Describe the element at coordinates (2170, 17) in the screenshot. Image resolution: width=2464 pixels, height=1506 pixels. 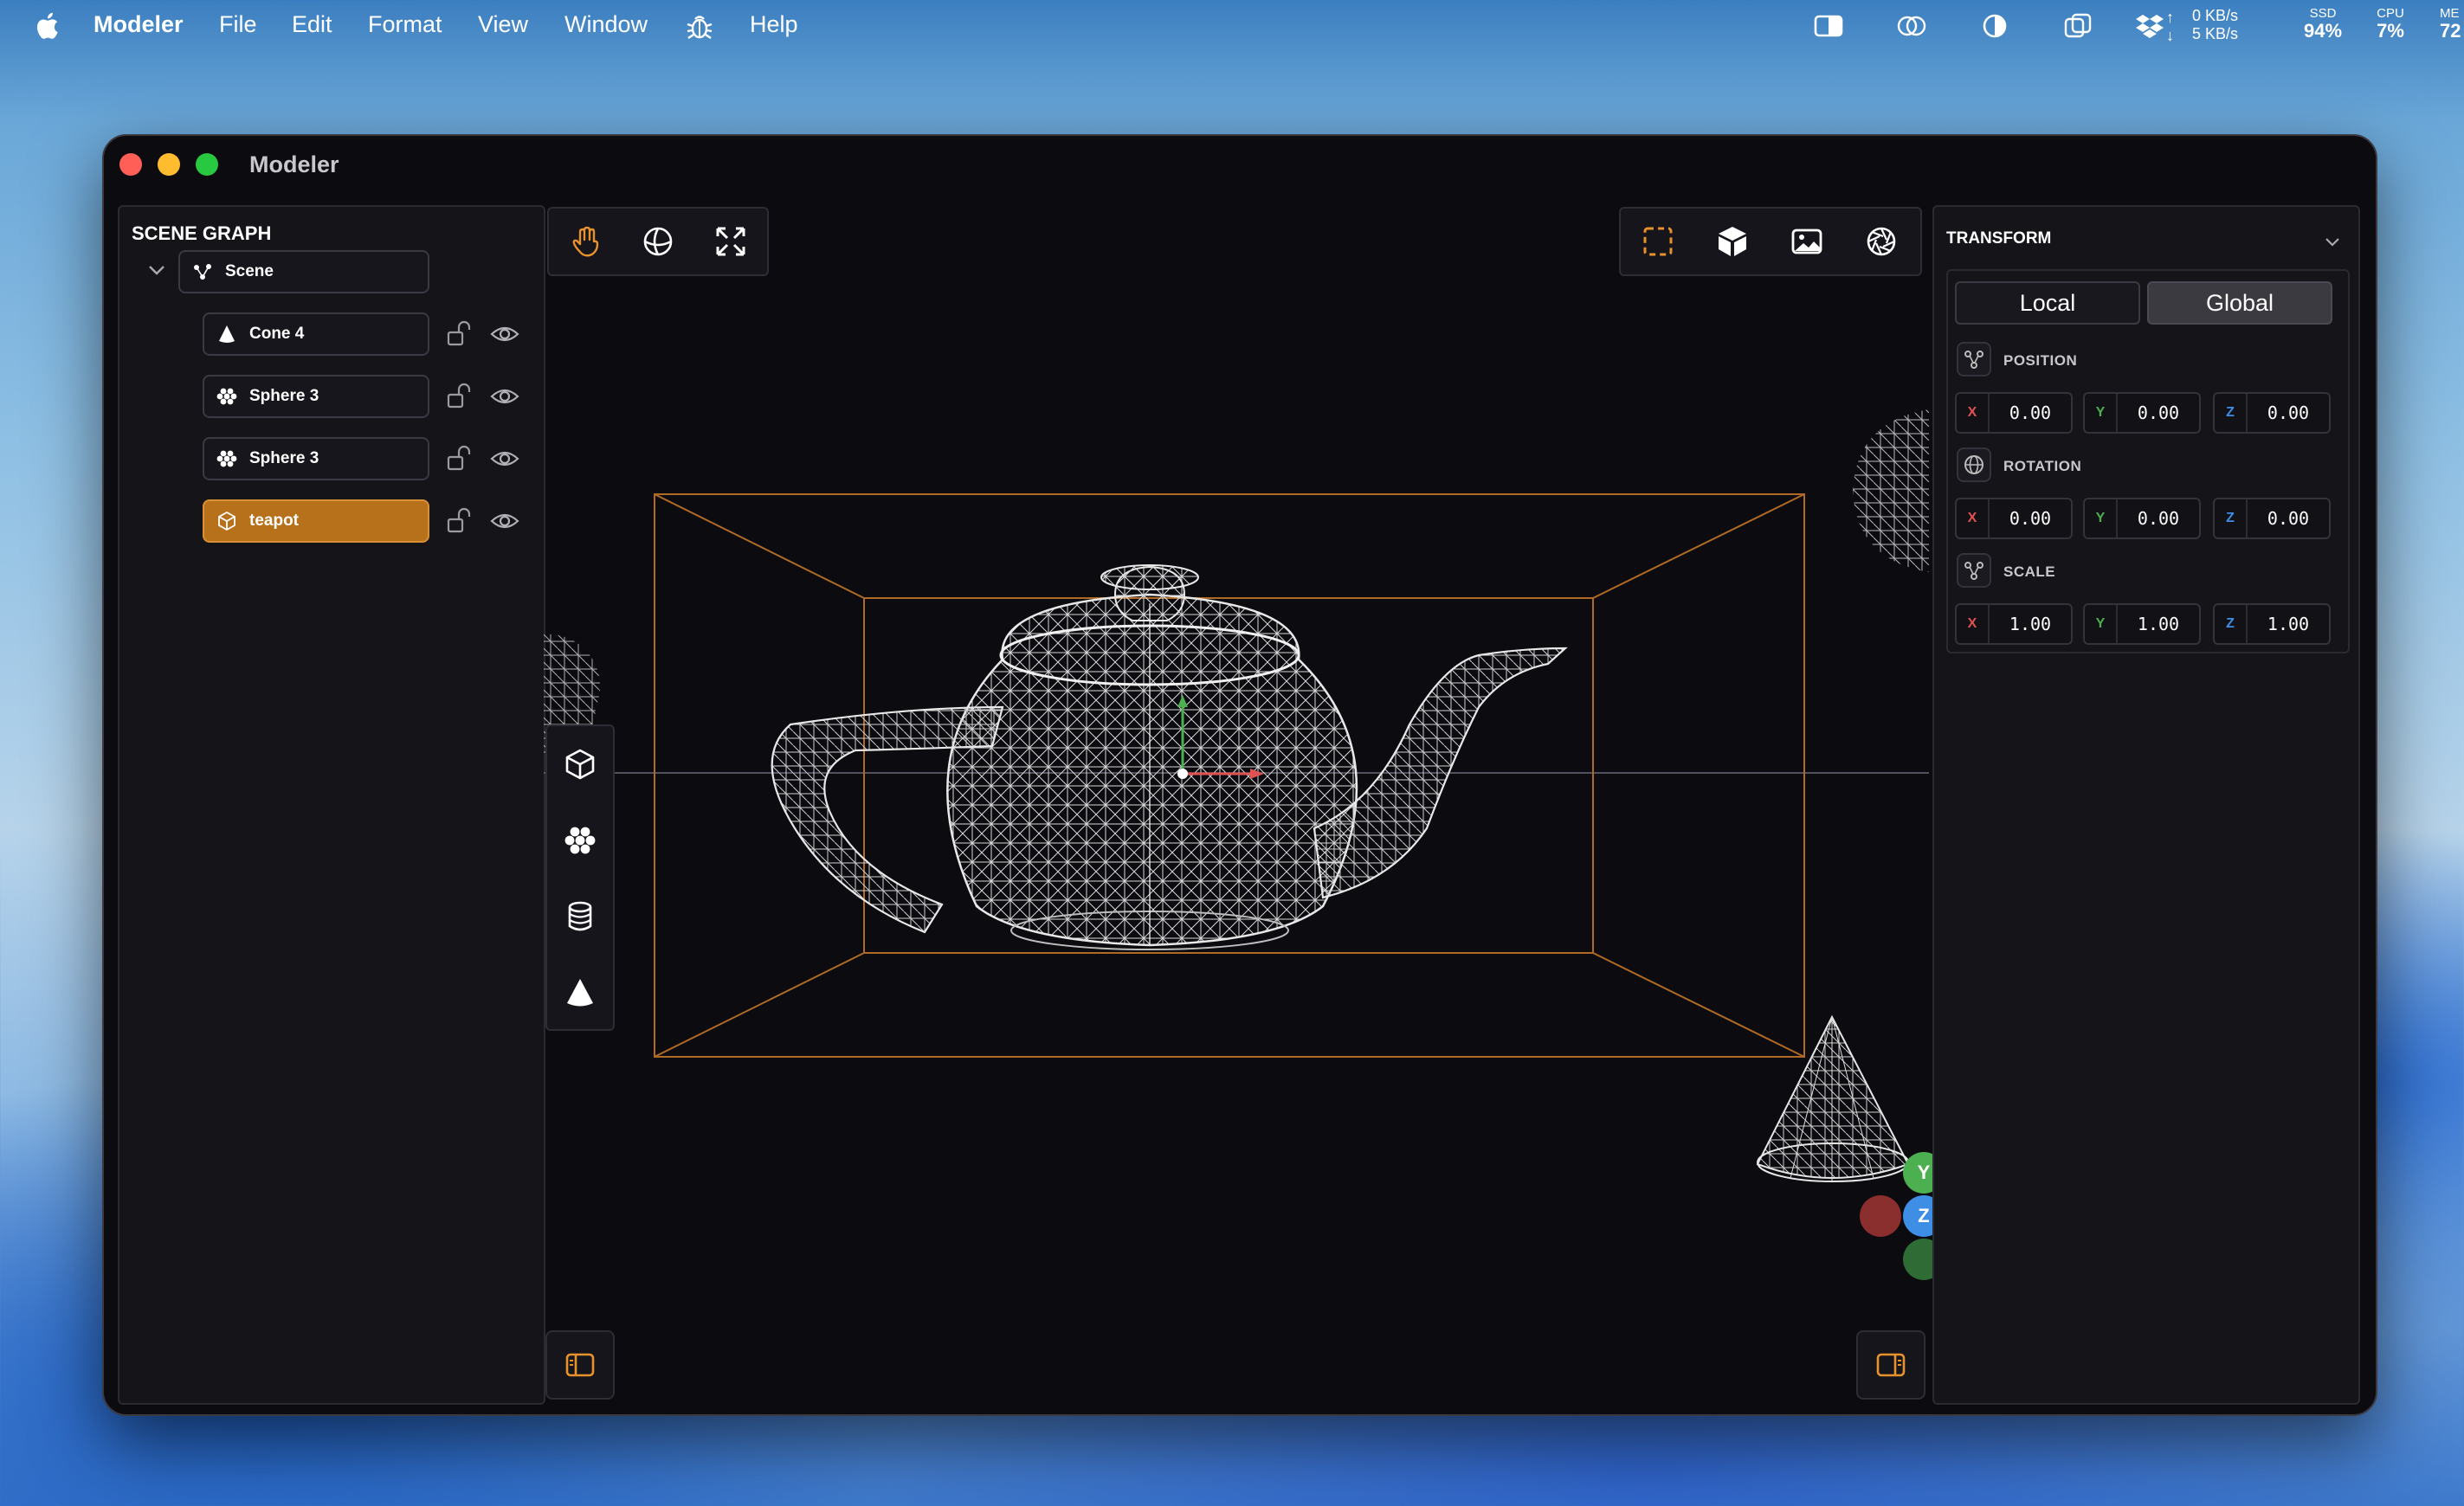
I see `upload-arrow-icon: ↑` at that location.